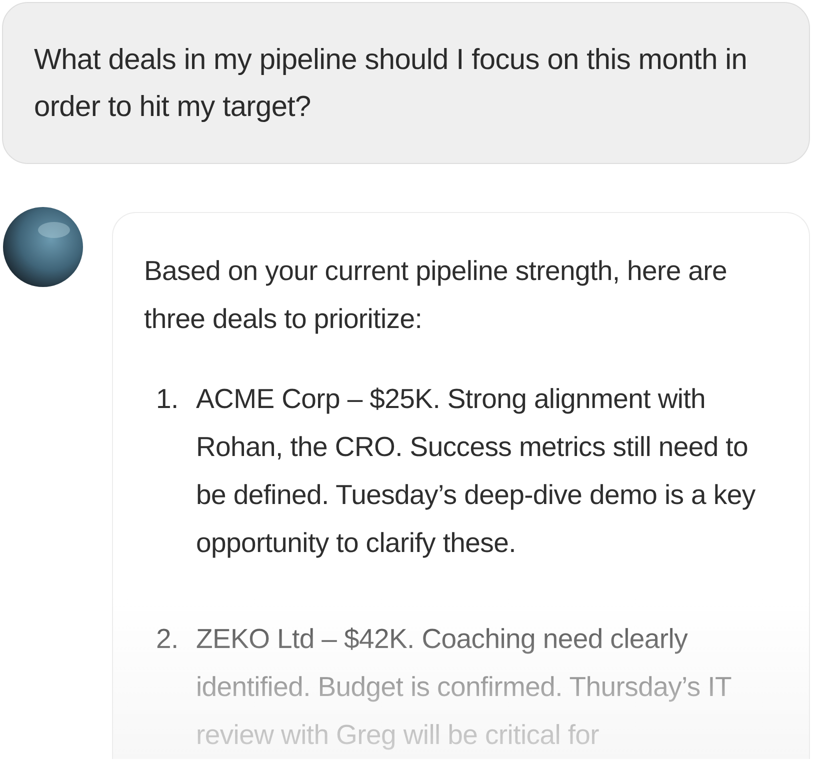  Describe the element at coordinates (436, 295) in the screenshot. I see `answer-intro: Based on your current pipeline strength, here are three deals to prioritize:` at that location.